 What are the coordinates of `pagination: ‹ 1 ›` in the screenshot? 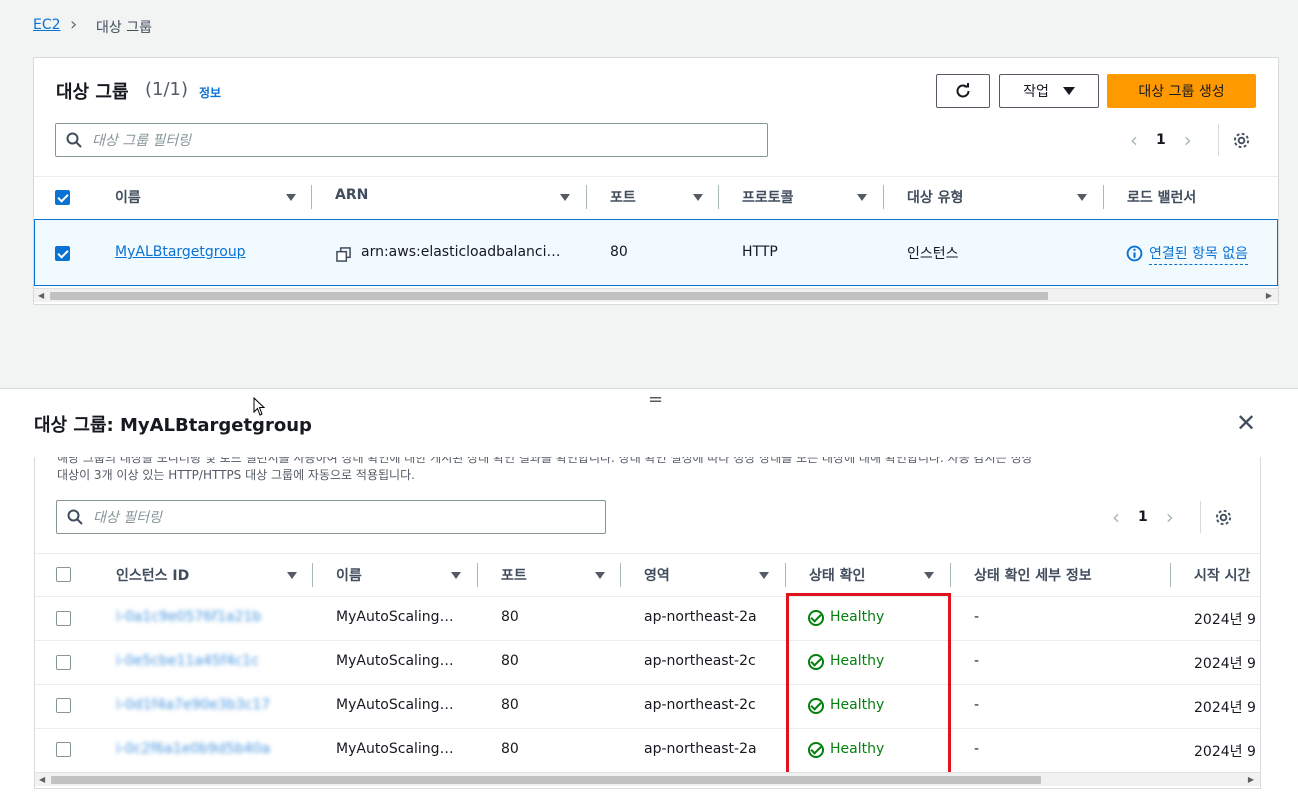 It's located at (1161, 140).